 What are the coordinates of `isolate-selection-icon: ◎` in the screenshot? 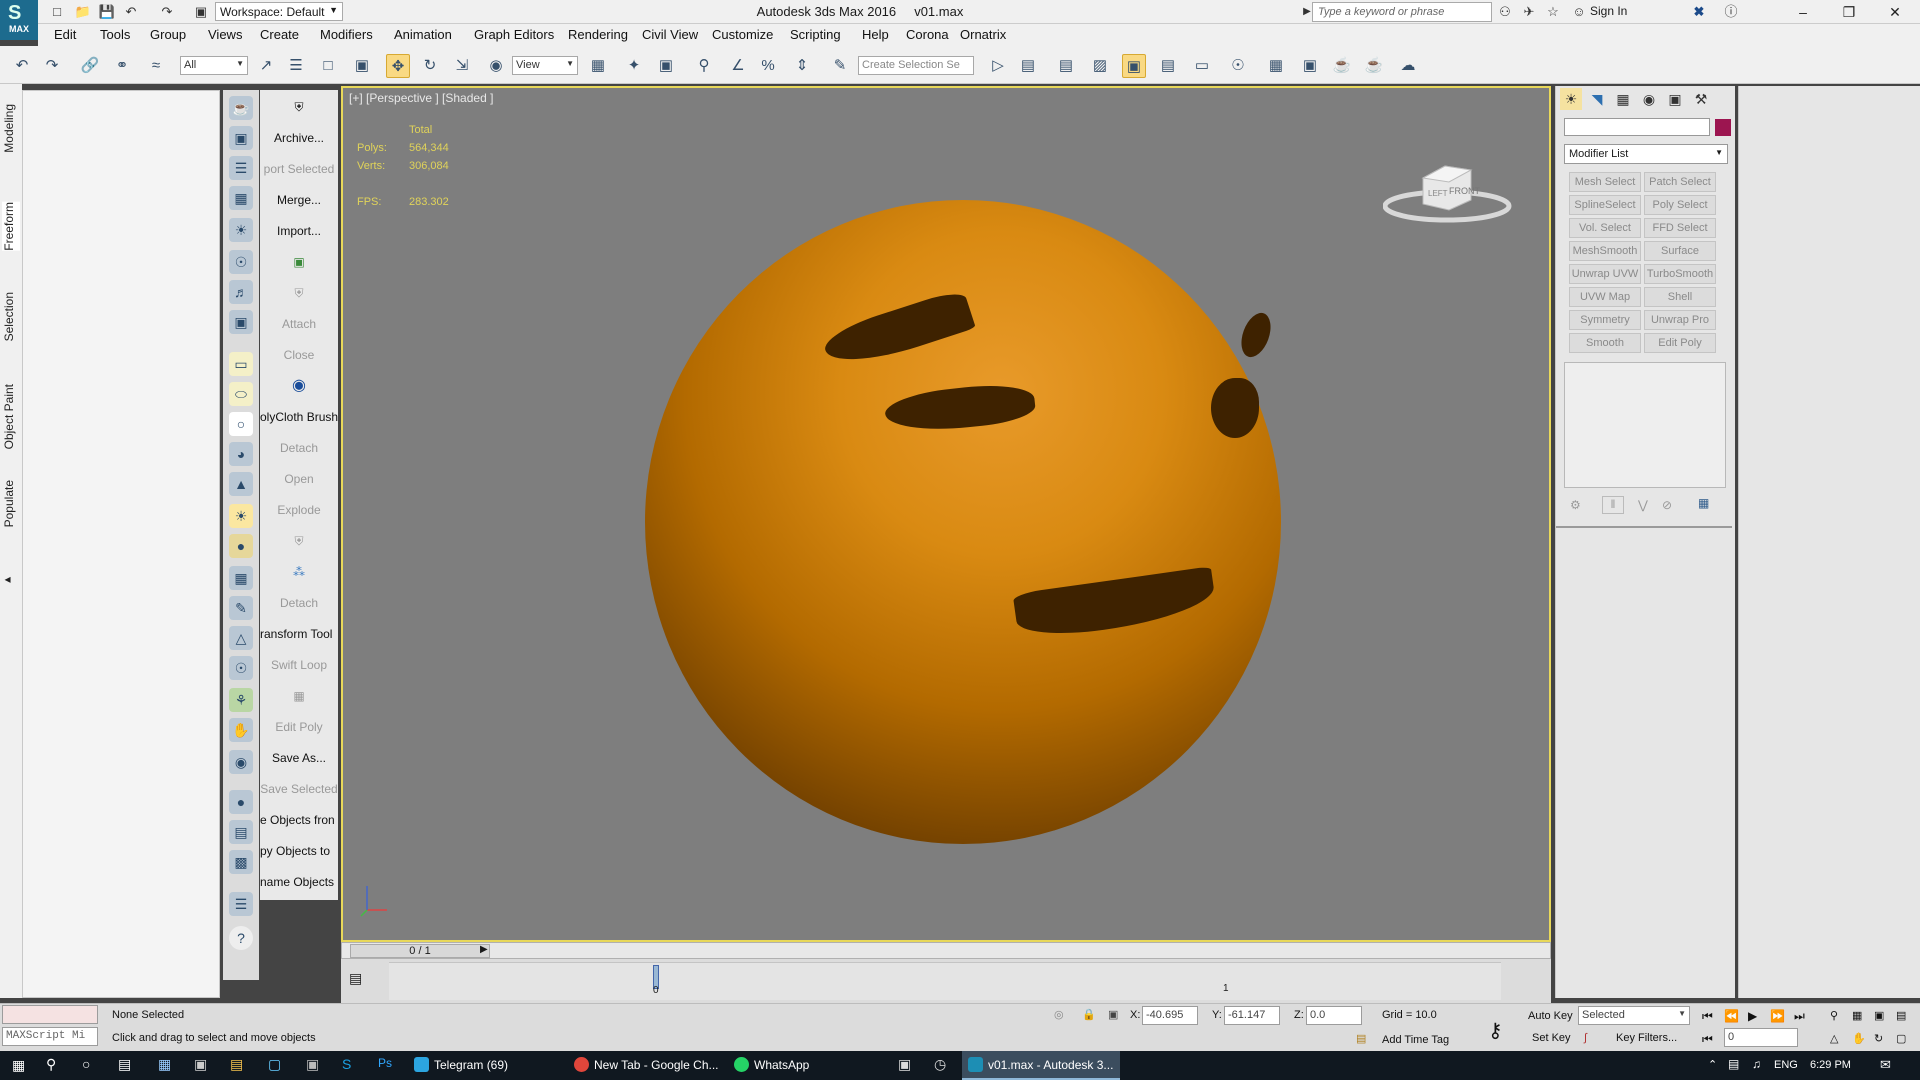 It's located at (1059, 1014).